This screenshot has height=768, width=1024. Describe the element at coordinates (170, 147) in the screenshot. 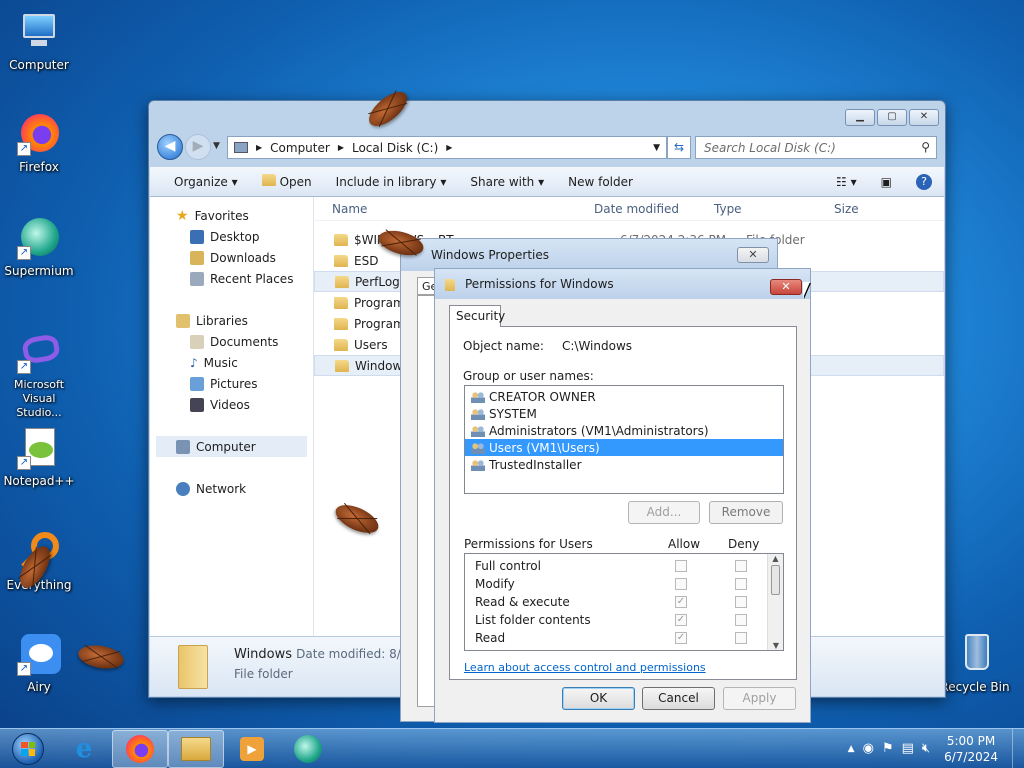

I see `back-button: ◀` at that location.